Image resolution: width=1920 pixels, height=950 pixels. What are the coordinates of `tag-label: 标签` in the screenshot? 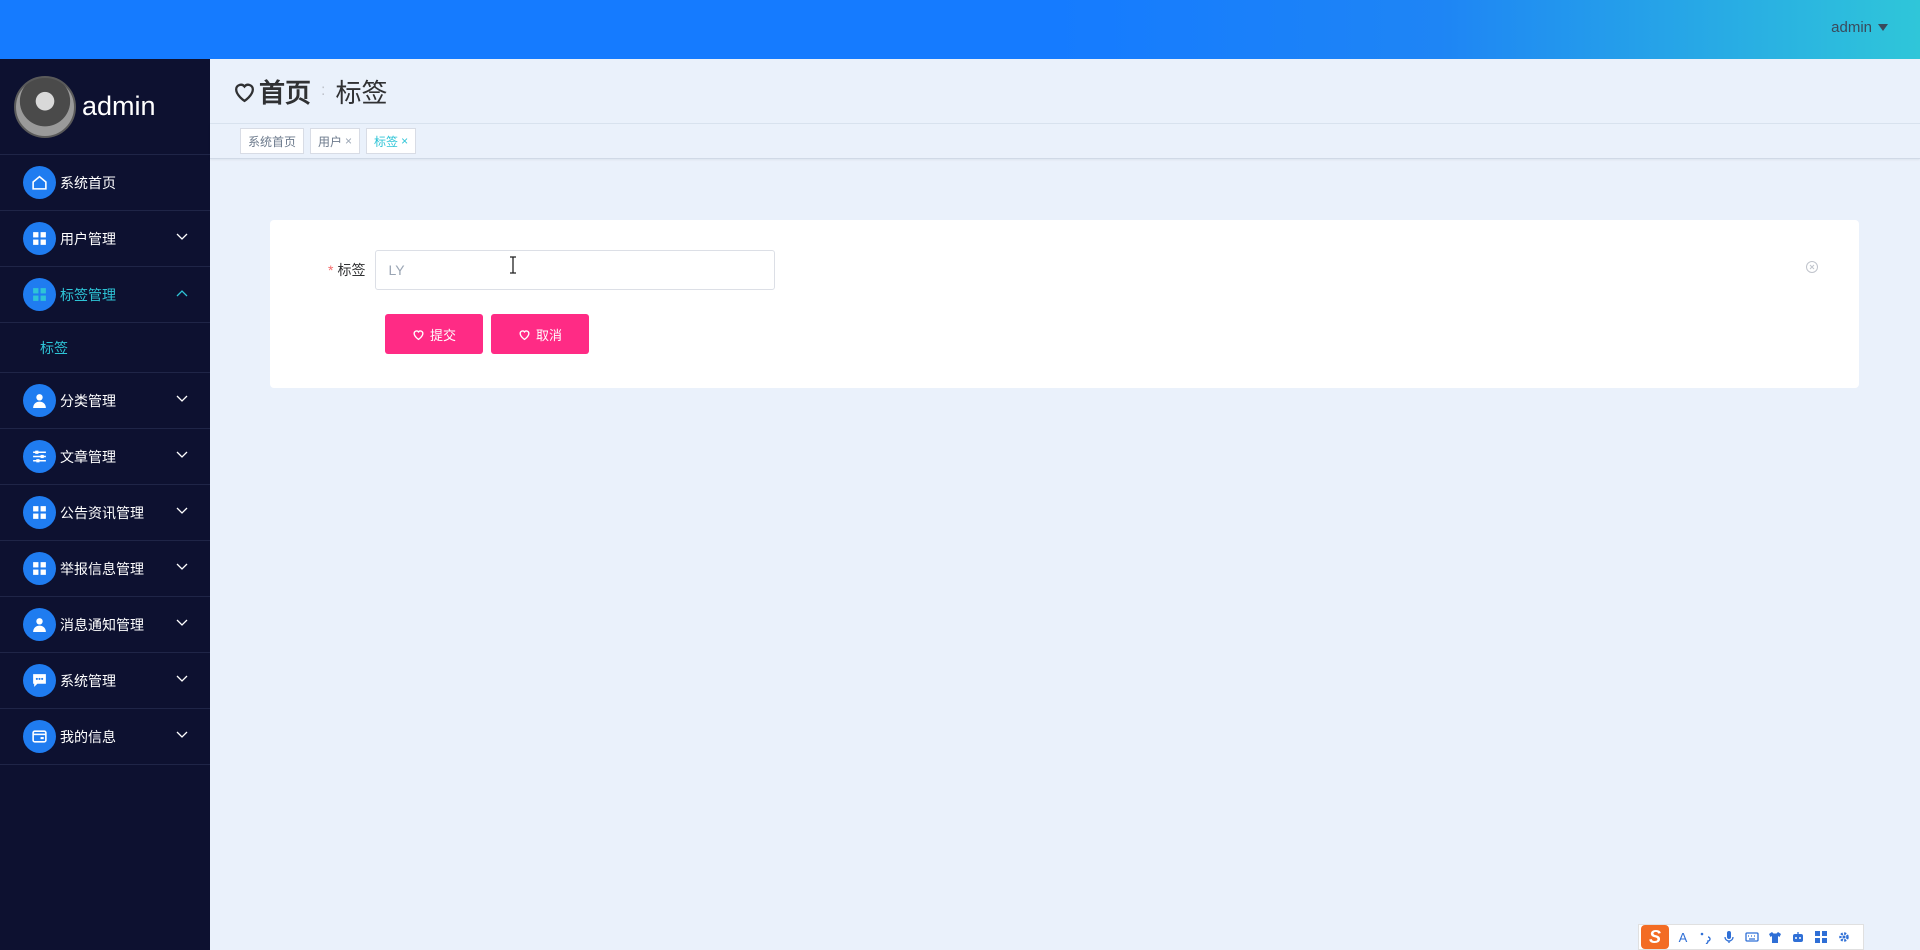 It's located at (351, 270).